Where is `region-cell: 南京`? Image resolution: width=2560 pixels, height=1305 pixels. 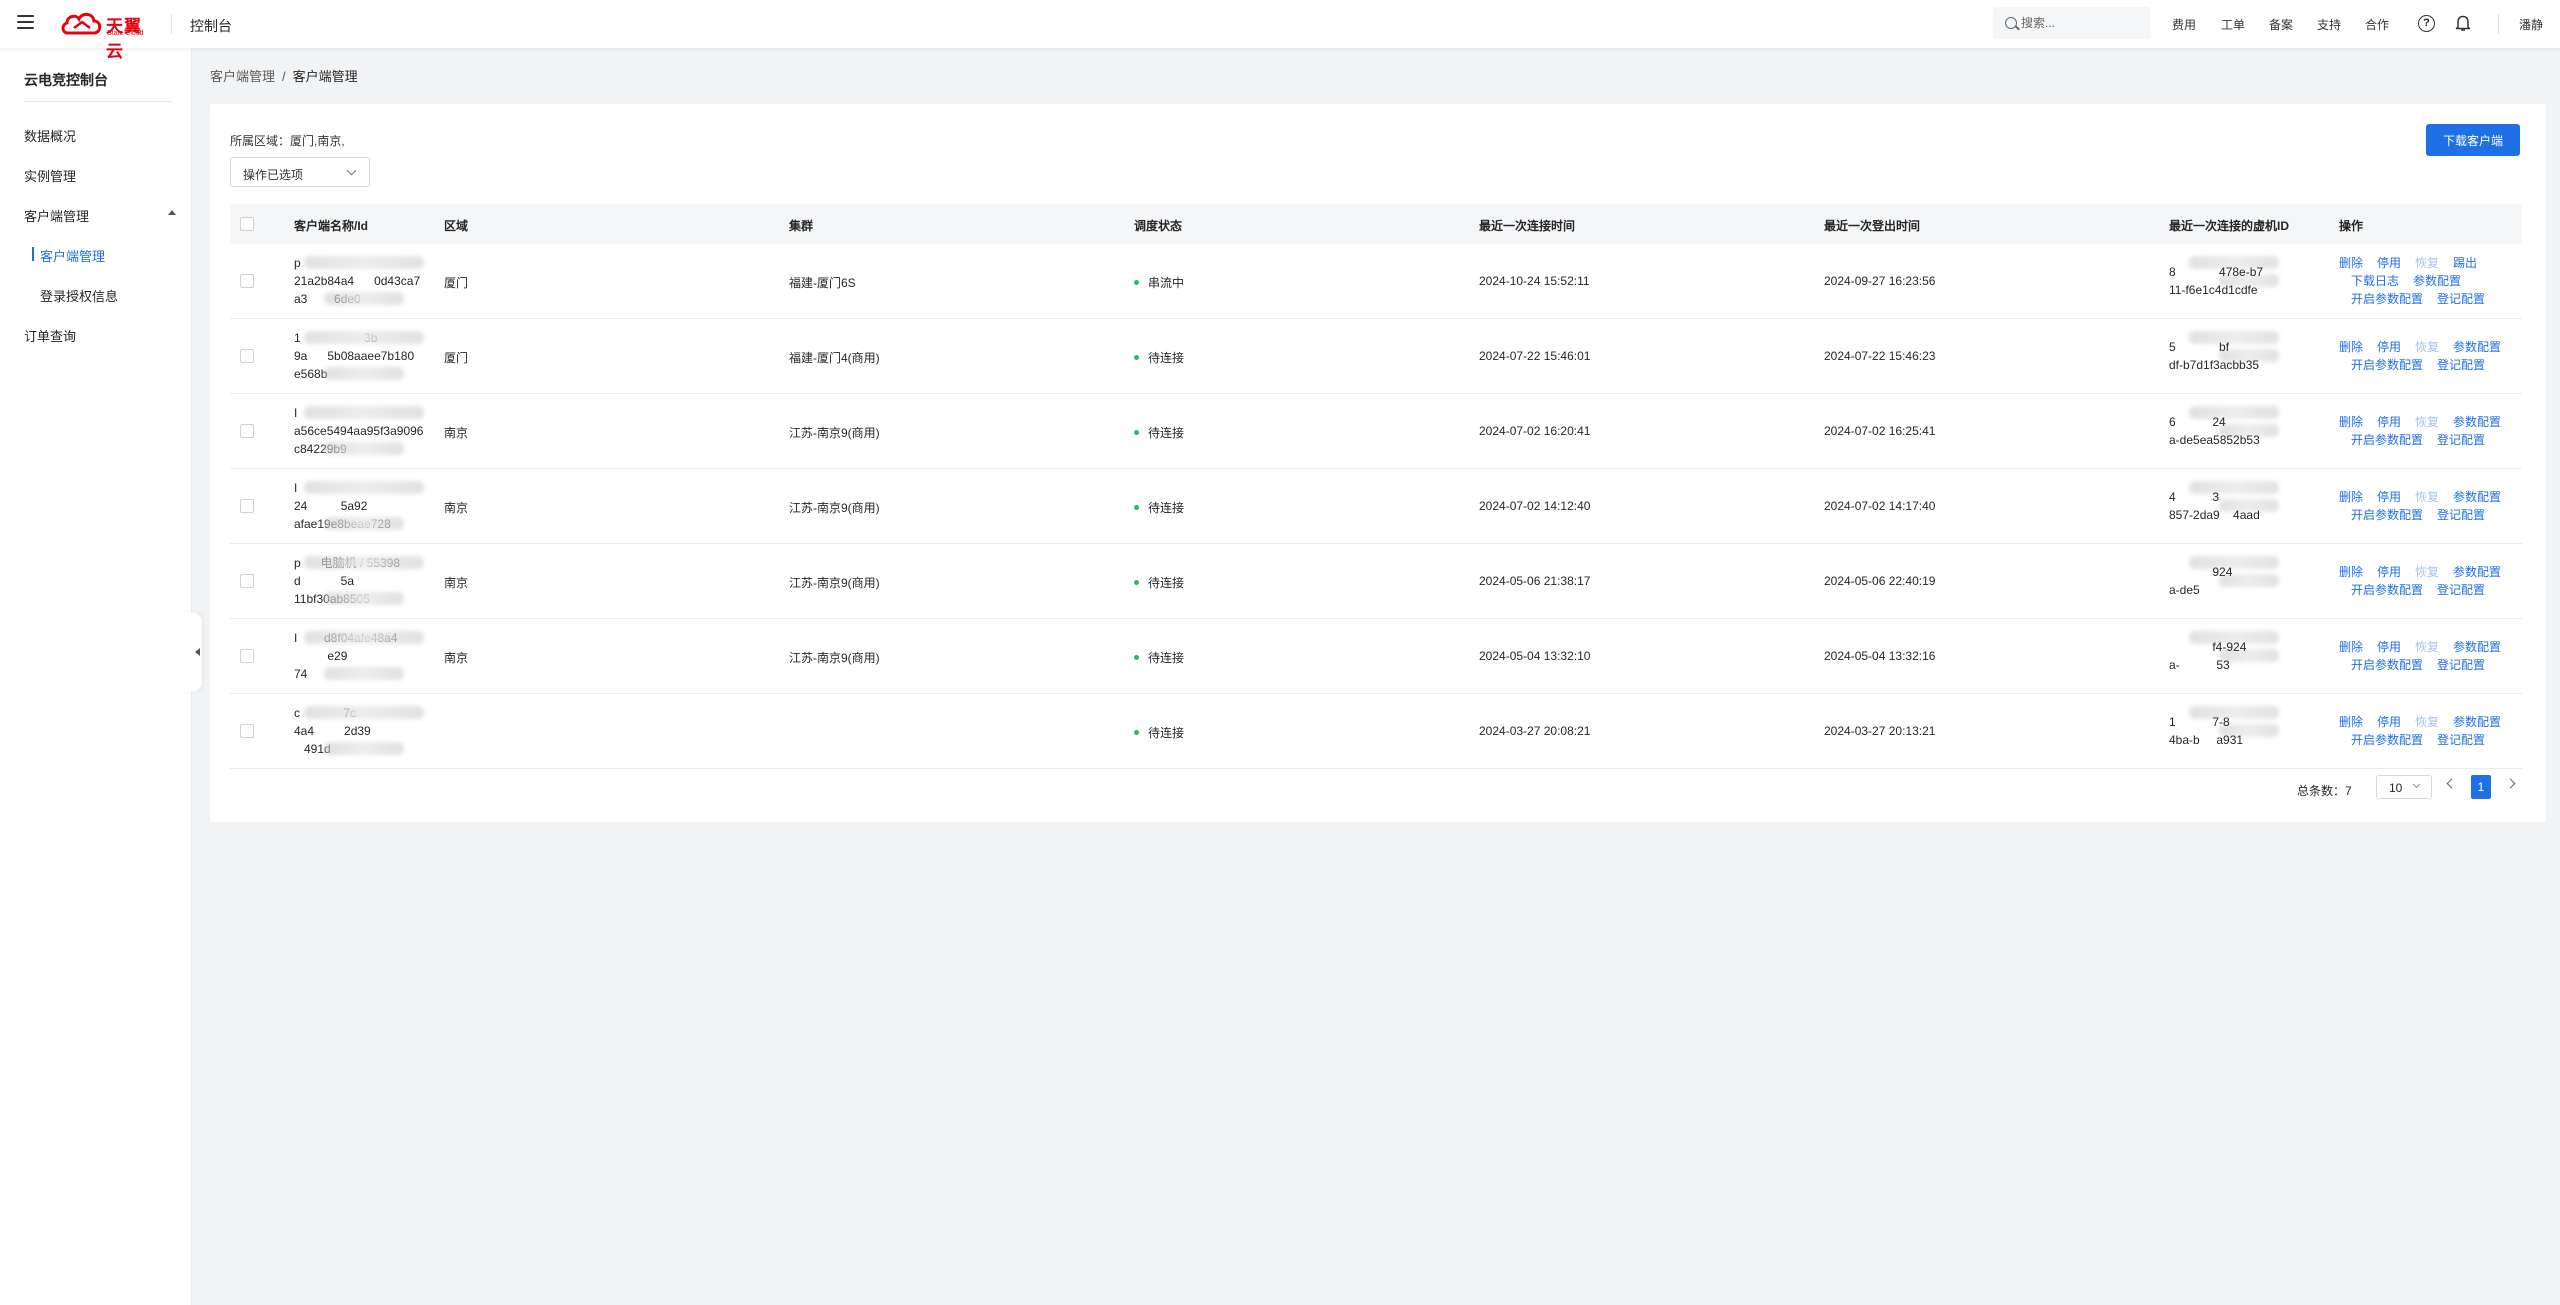 region-cell: 南京 is located at coordinates (456, 508).